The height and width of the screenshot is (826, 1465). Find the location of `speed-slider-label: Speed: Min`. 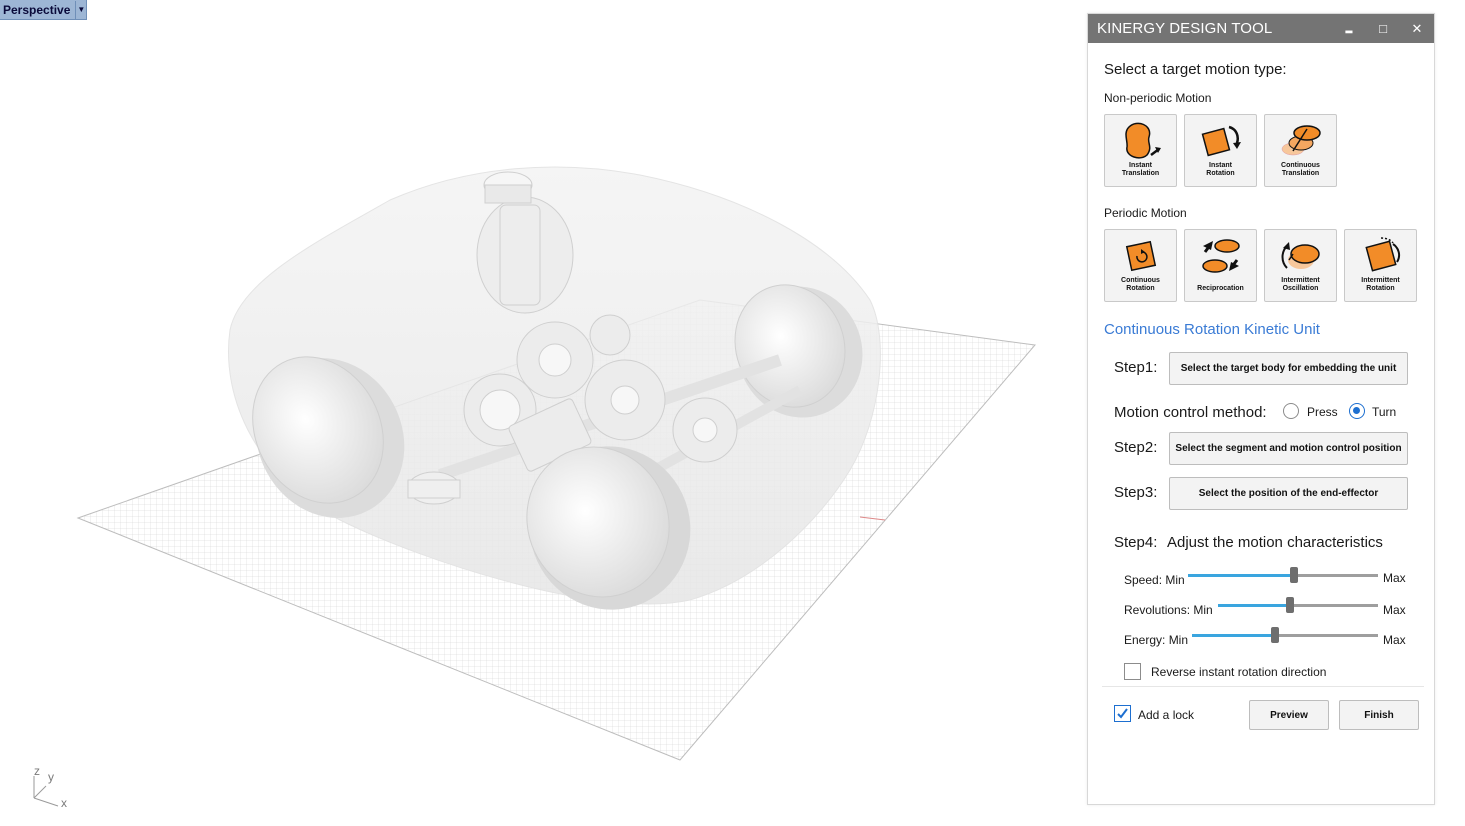

speed-slider-label: Speed: Min is located at coordinates (1154, 580).